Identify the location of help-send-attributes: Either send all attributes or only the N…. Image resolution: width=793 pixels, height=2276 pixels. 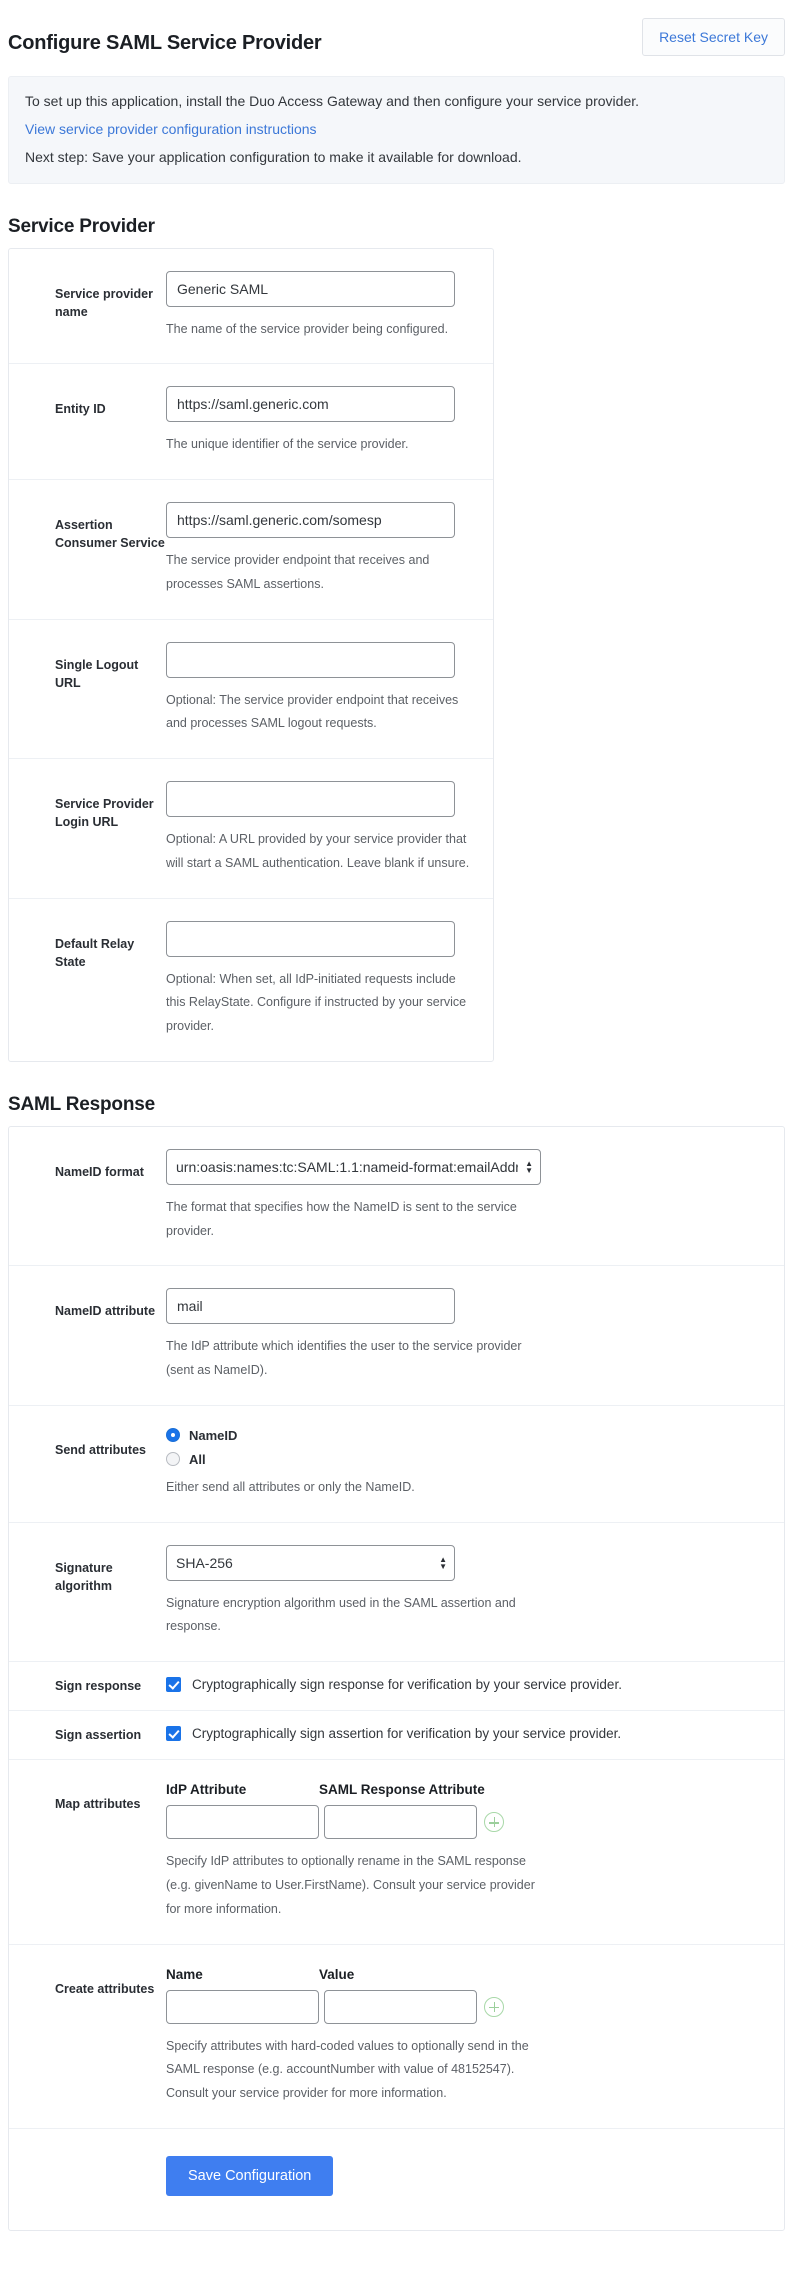
(290, 1486).